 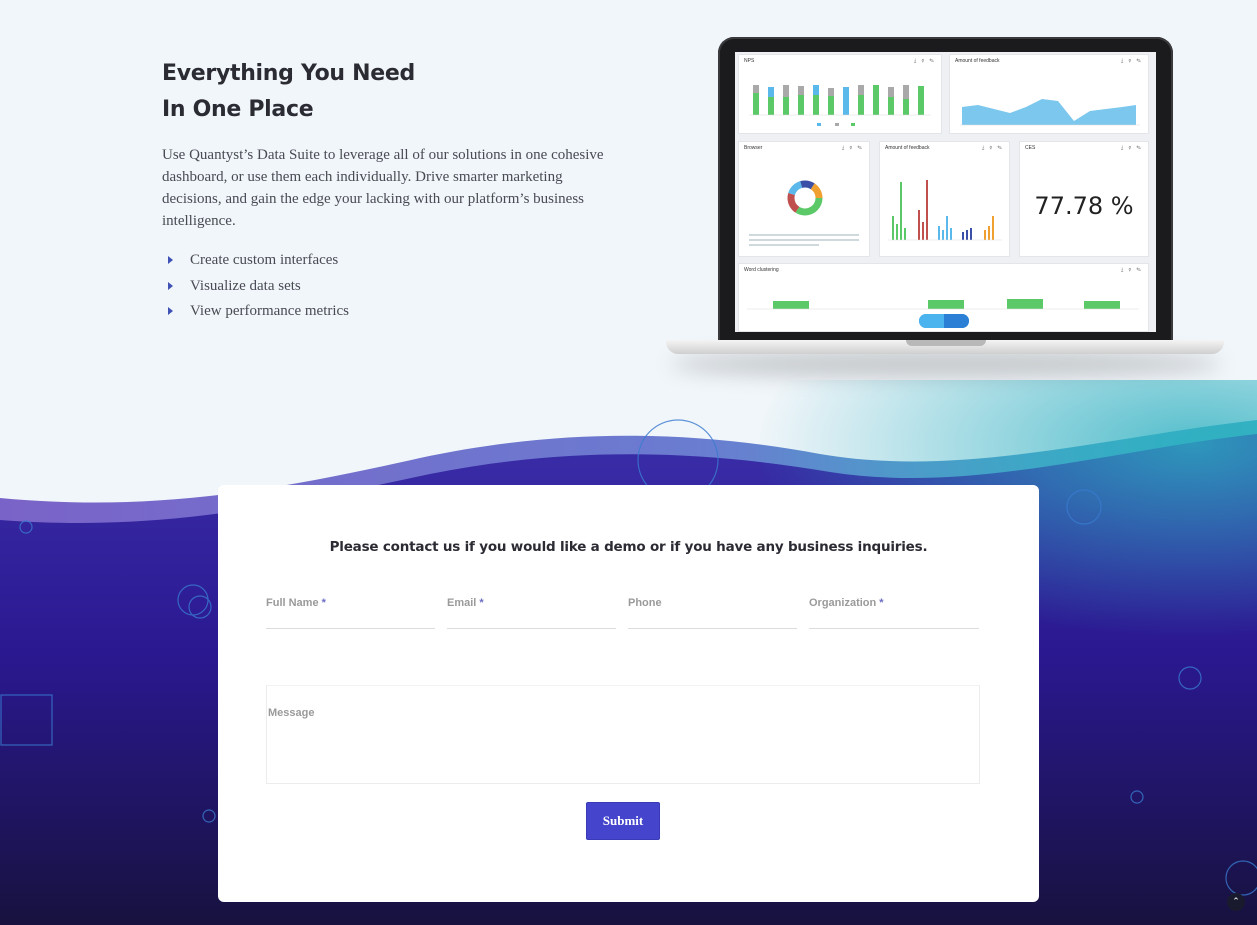 I want to click on submit-button: Submit, so click(x=623, y=821).